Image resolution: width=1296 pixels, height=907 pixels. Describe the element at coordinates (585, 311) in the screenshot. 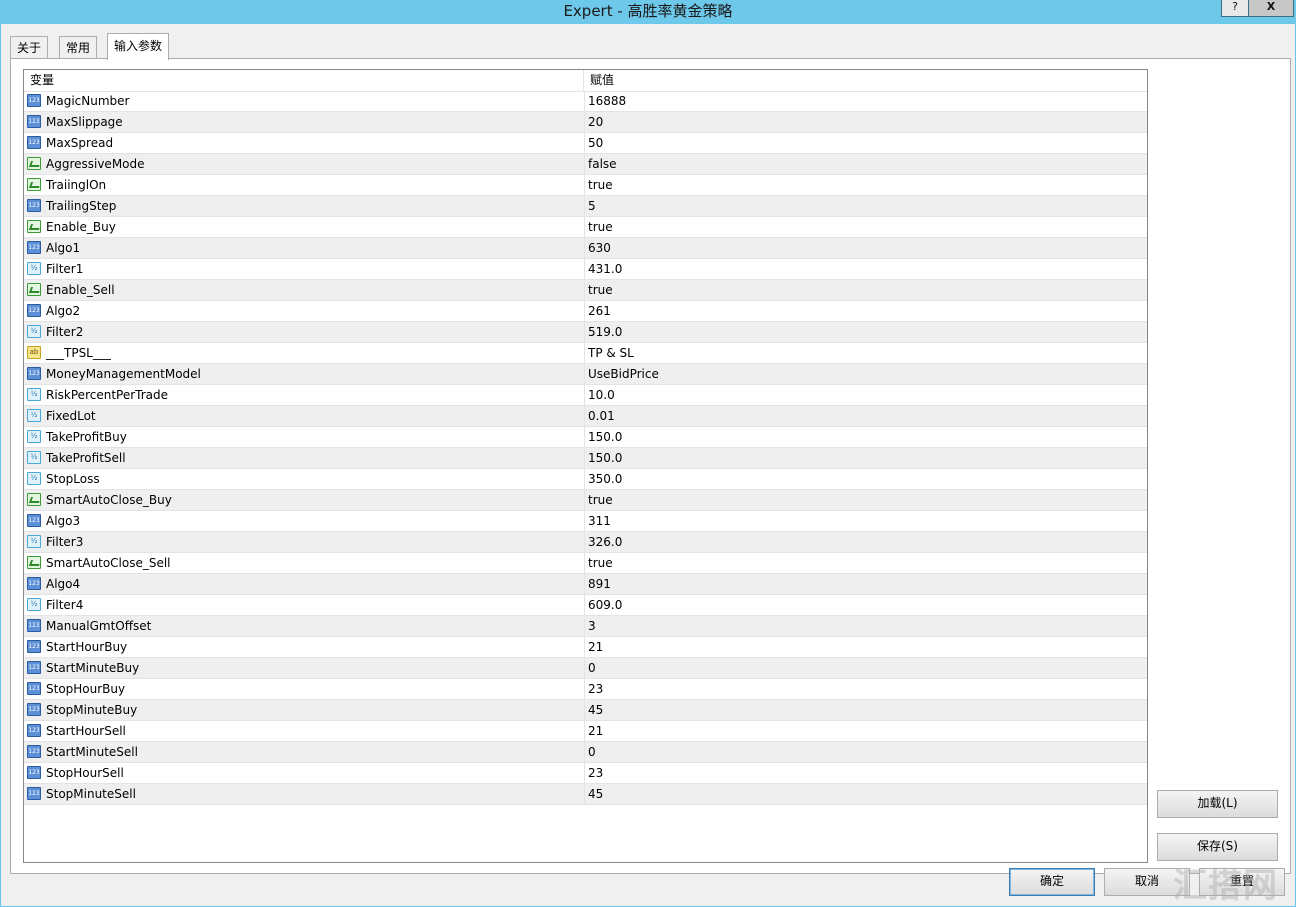

I see `table-row: 123 Algo2 261` at that location.